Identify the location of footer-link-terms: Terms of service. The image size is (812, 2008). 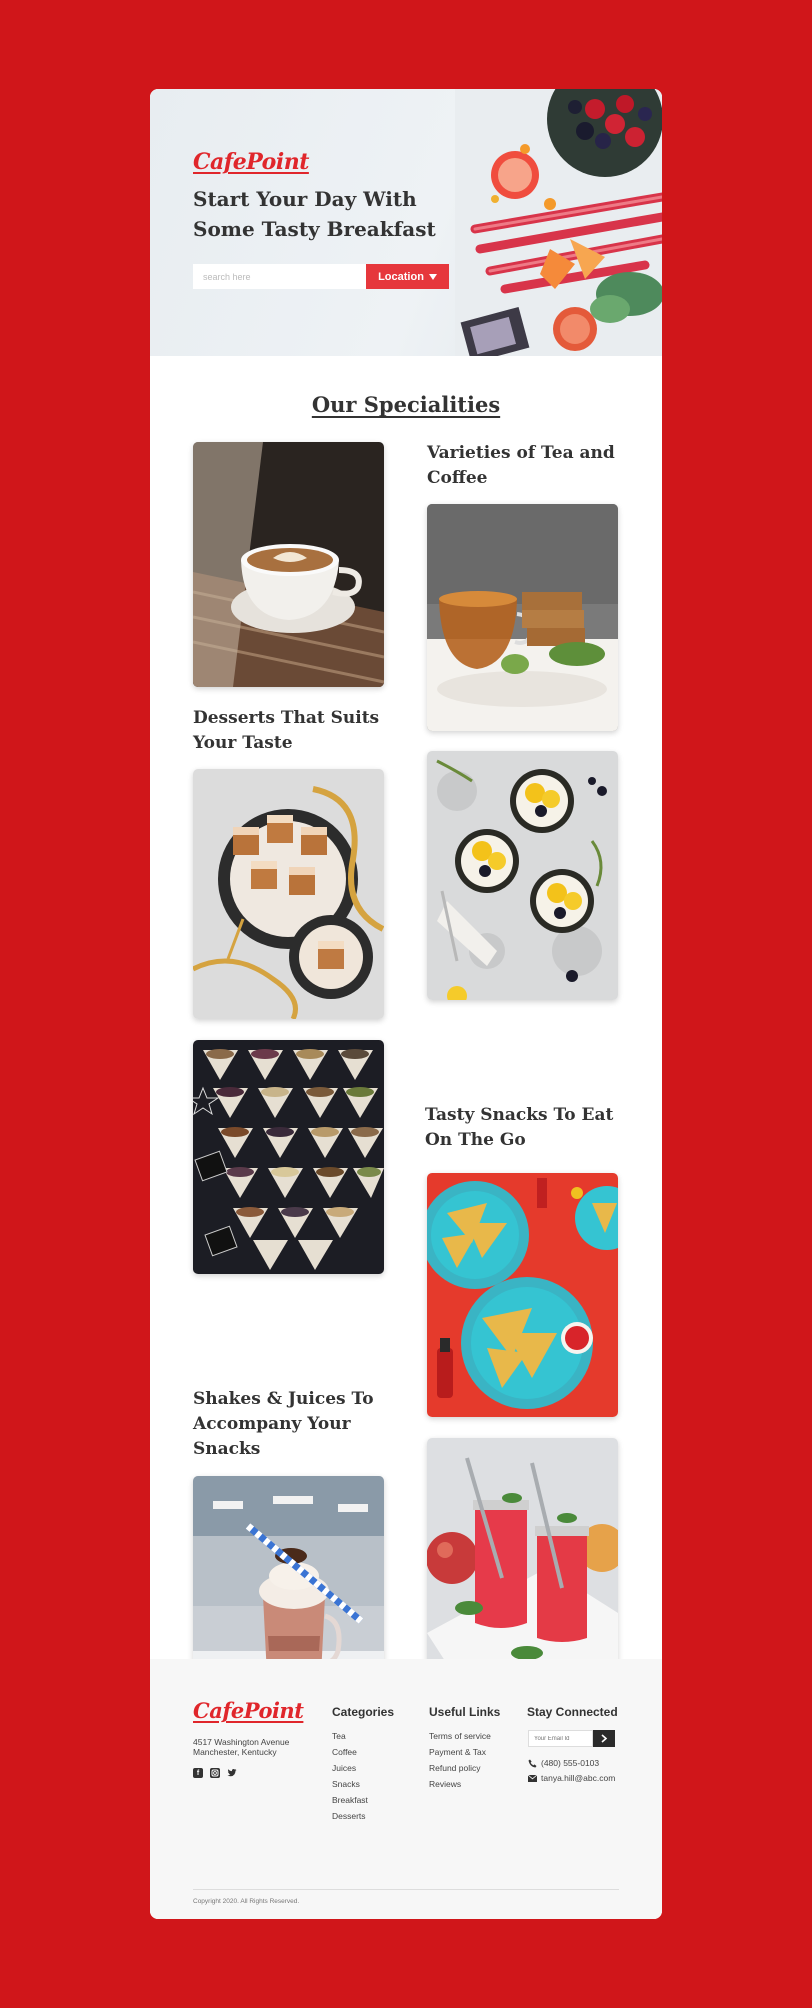
(464, 1736).